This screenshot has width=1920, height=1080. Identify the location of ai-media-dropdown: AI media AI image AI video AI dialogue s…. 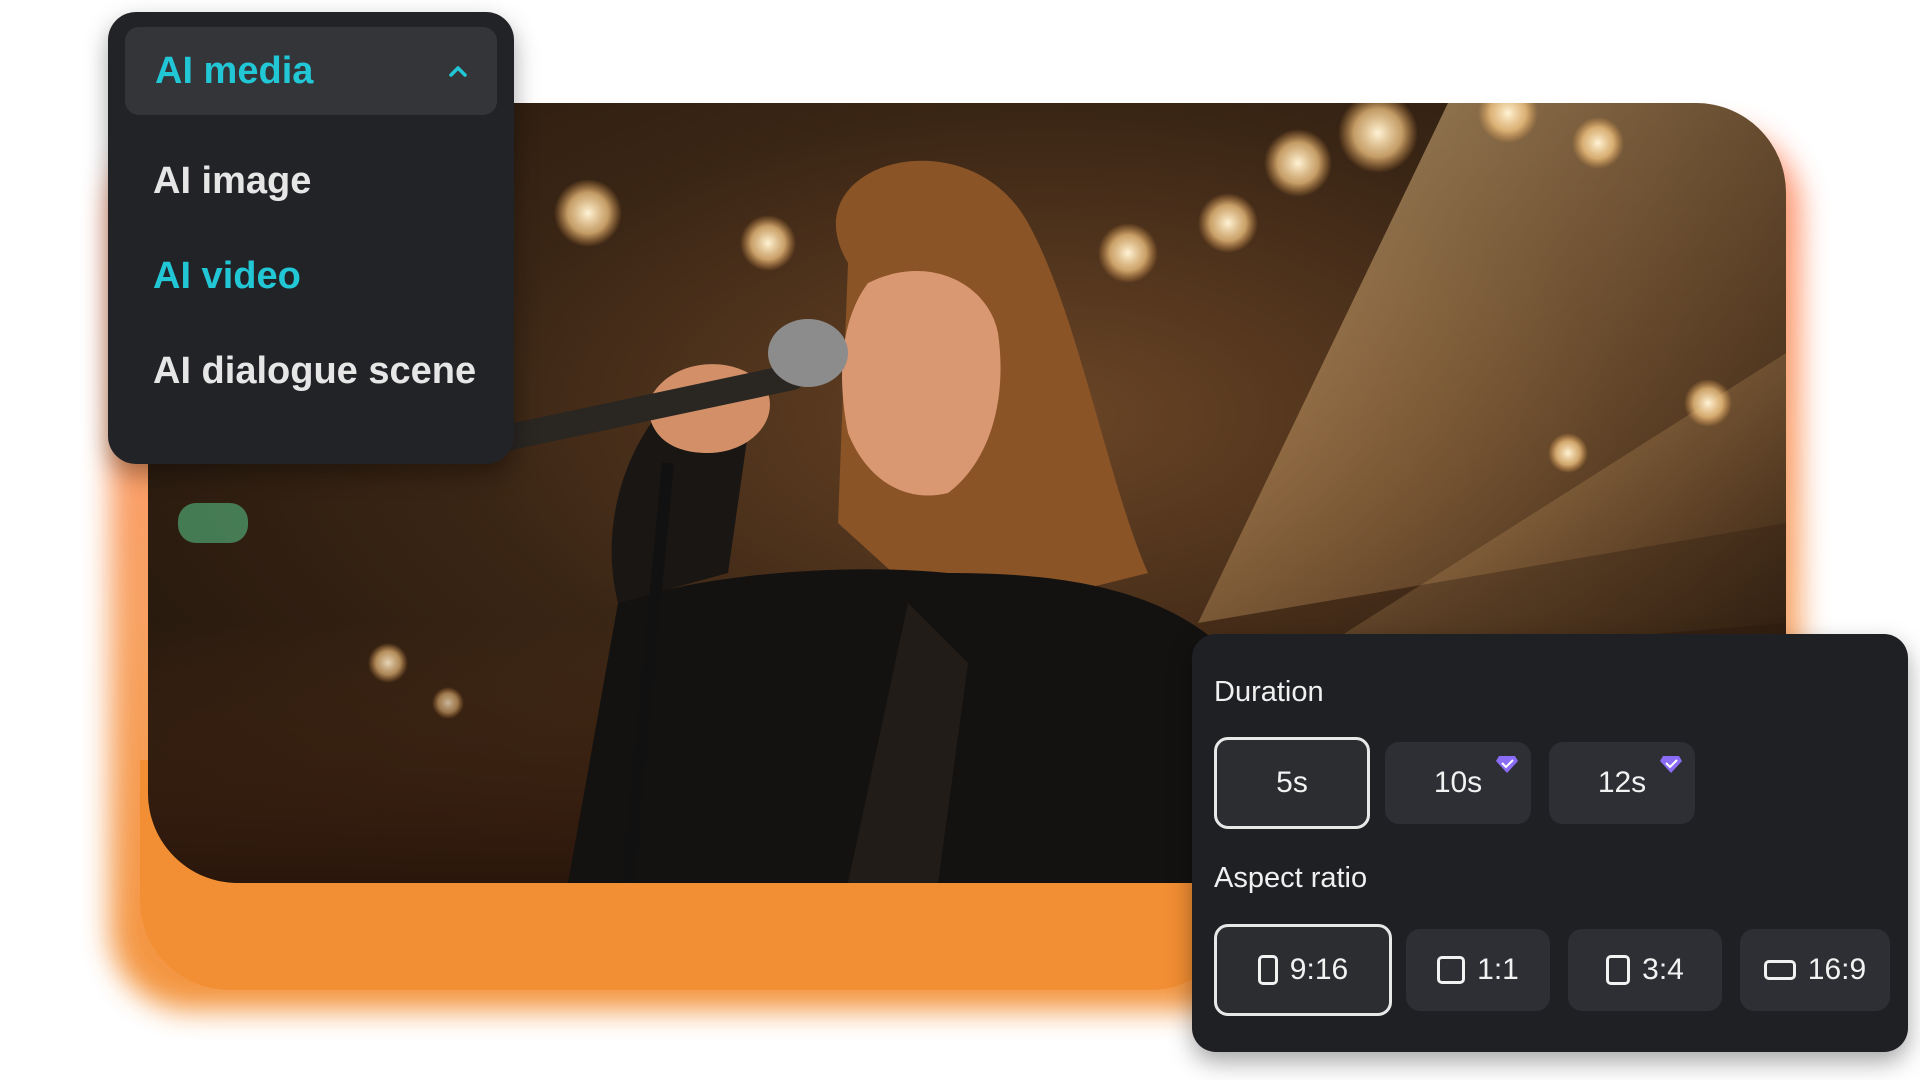
(311, 238).